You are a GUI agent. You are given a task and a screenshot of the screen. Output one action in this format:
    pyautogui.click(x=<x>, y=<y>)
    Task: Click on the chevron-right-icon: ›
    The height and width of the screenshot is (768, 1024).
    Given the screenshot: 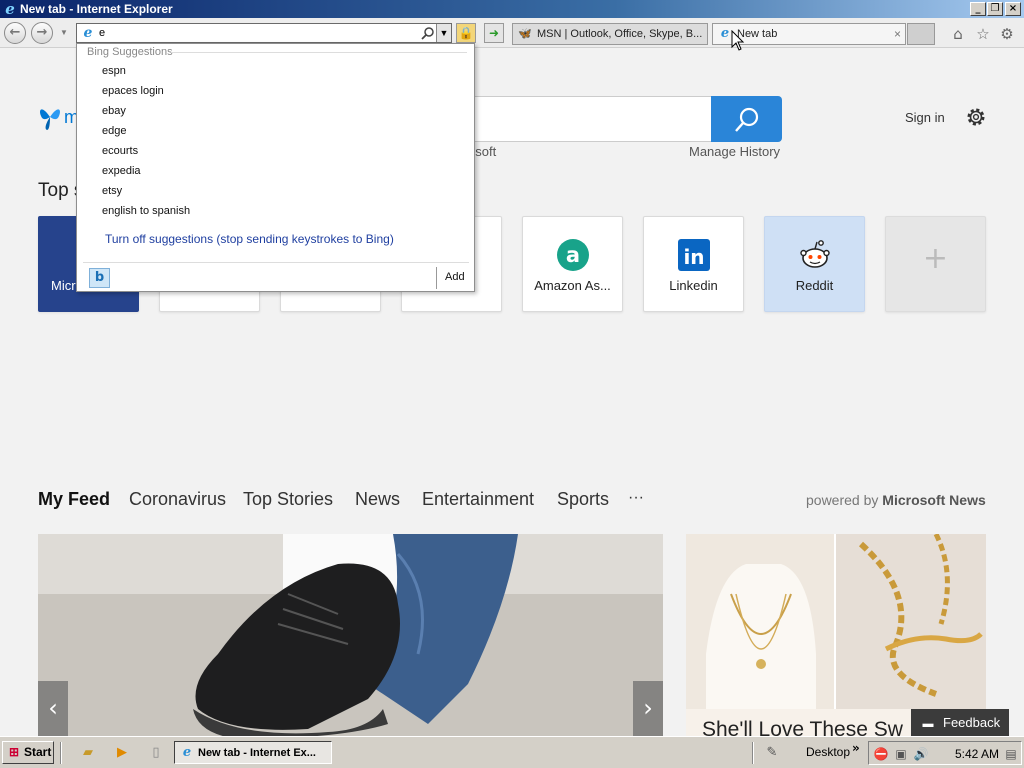 What is the action you would take?
    pyautogui.click(x=648, y=708)
    